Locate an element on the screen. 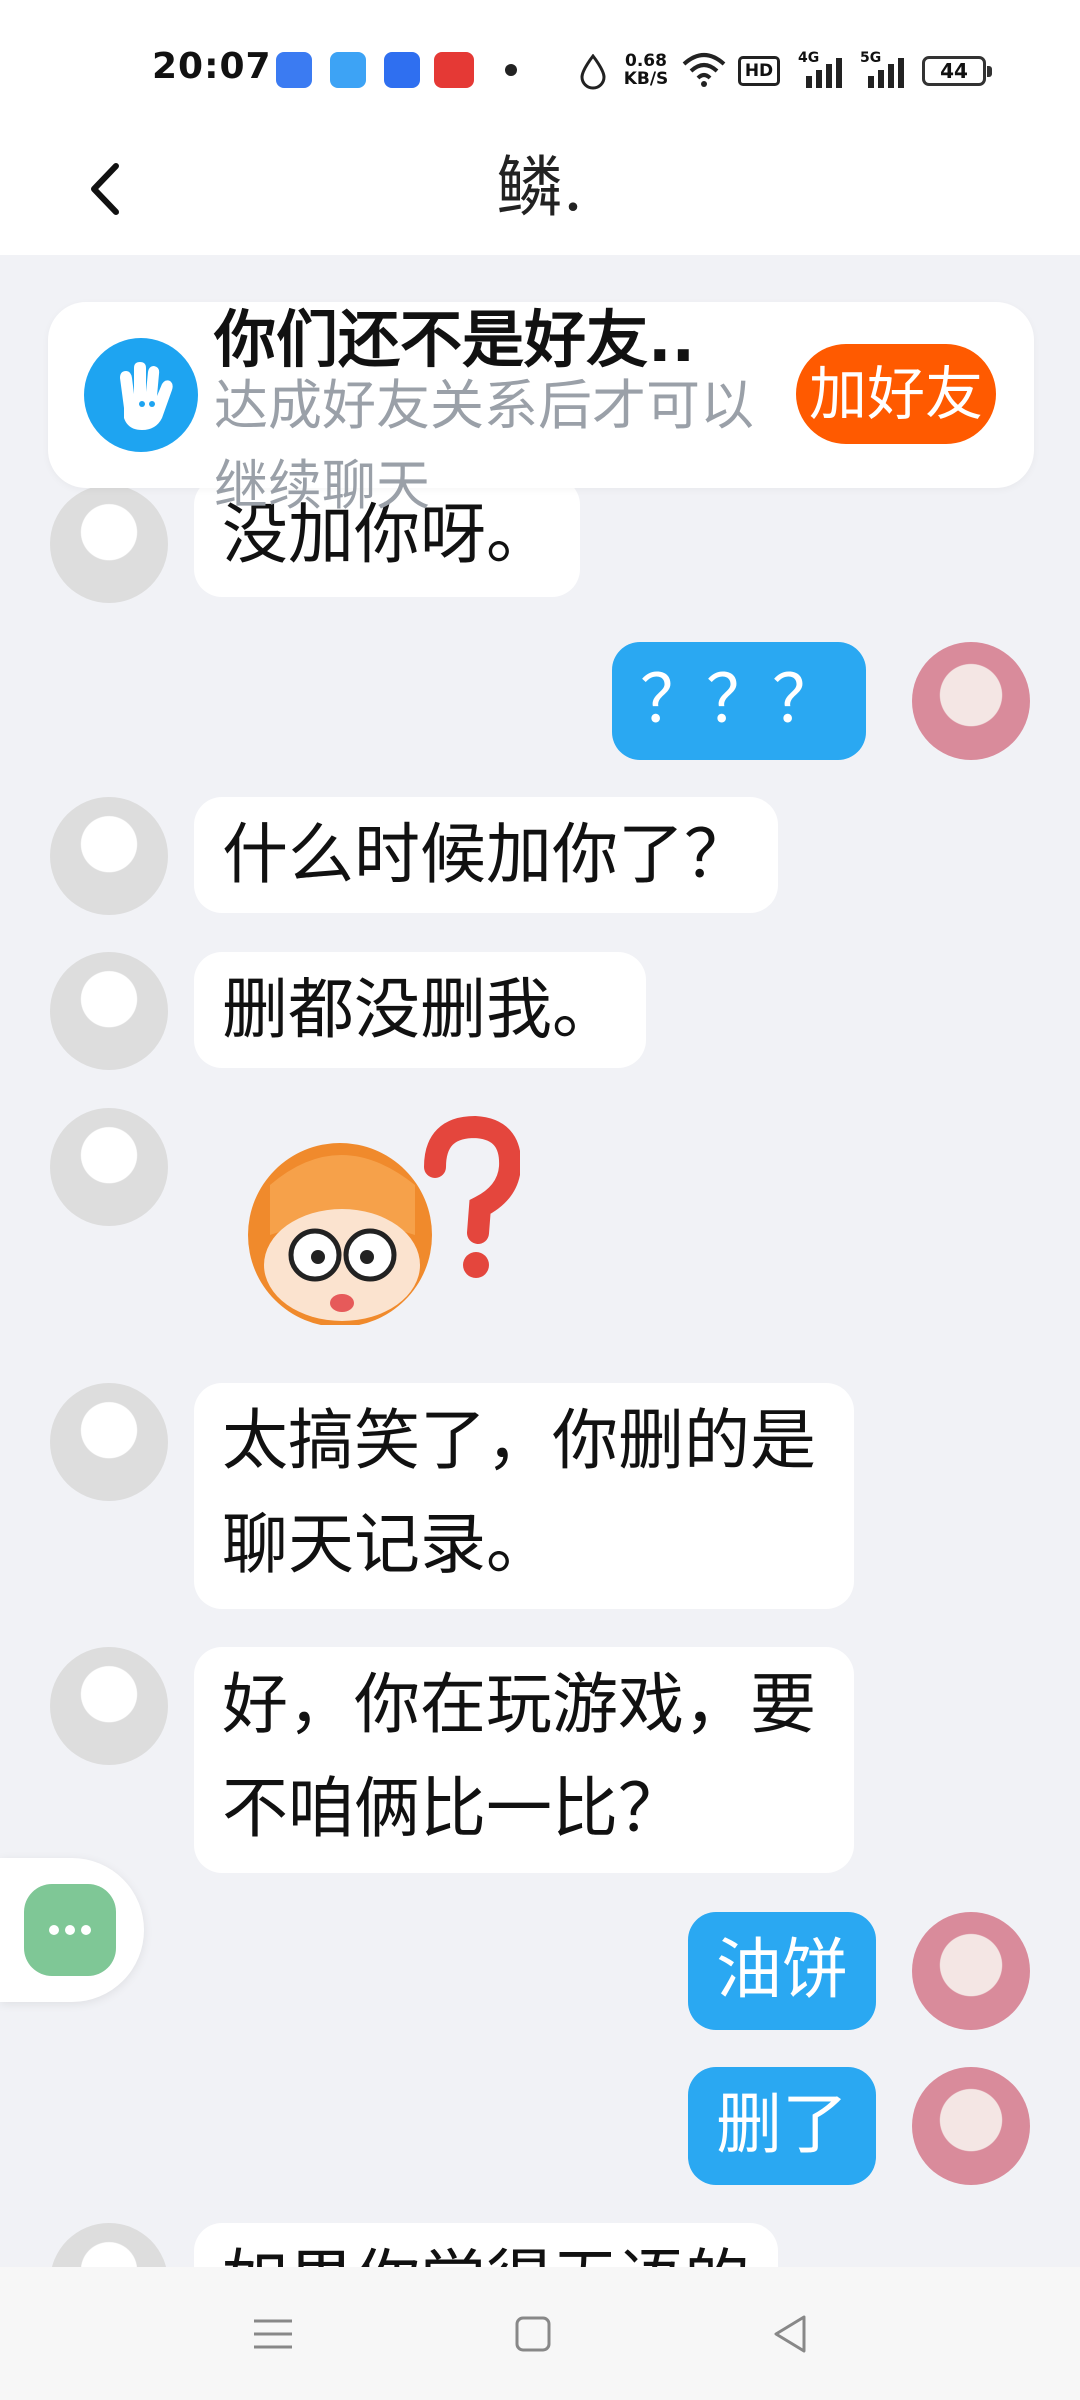 This screenshot has width=1080, height=2400. wifi-icon is located at coordinates (704, 70).